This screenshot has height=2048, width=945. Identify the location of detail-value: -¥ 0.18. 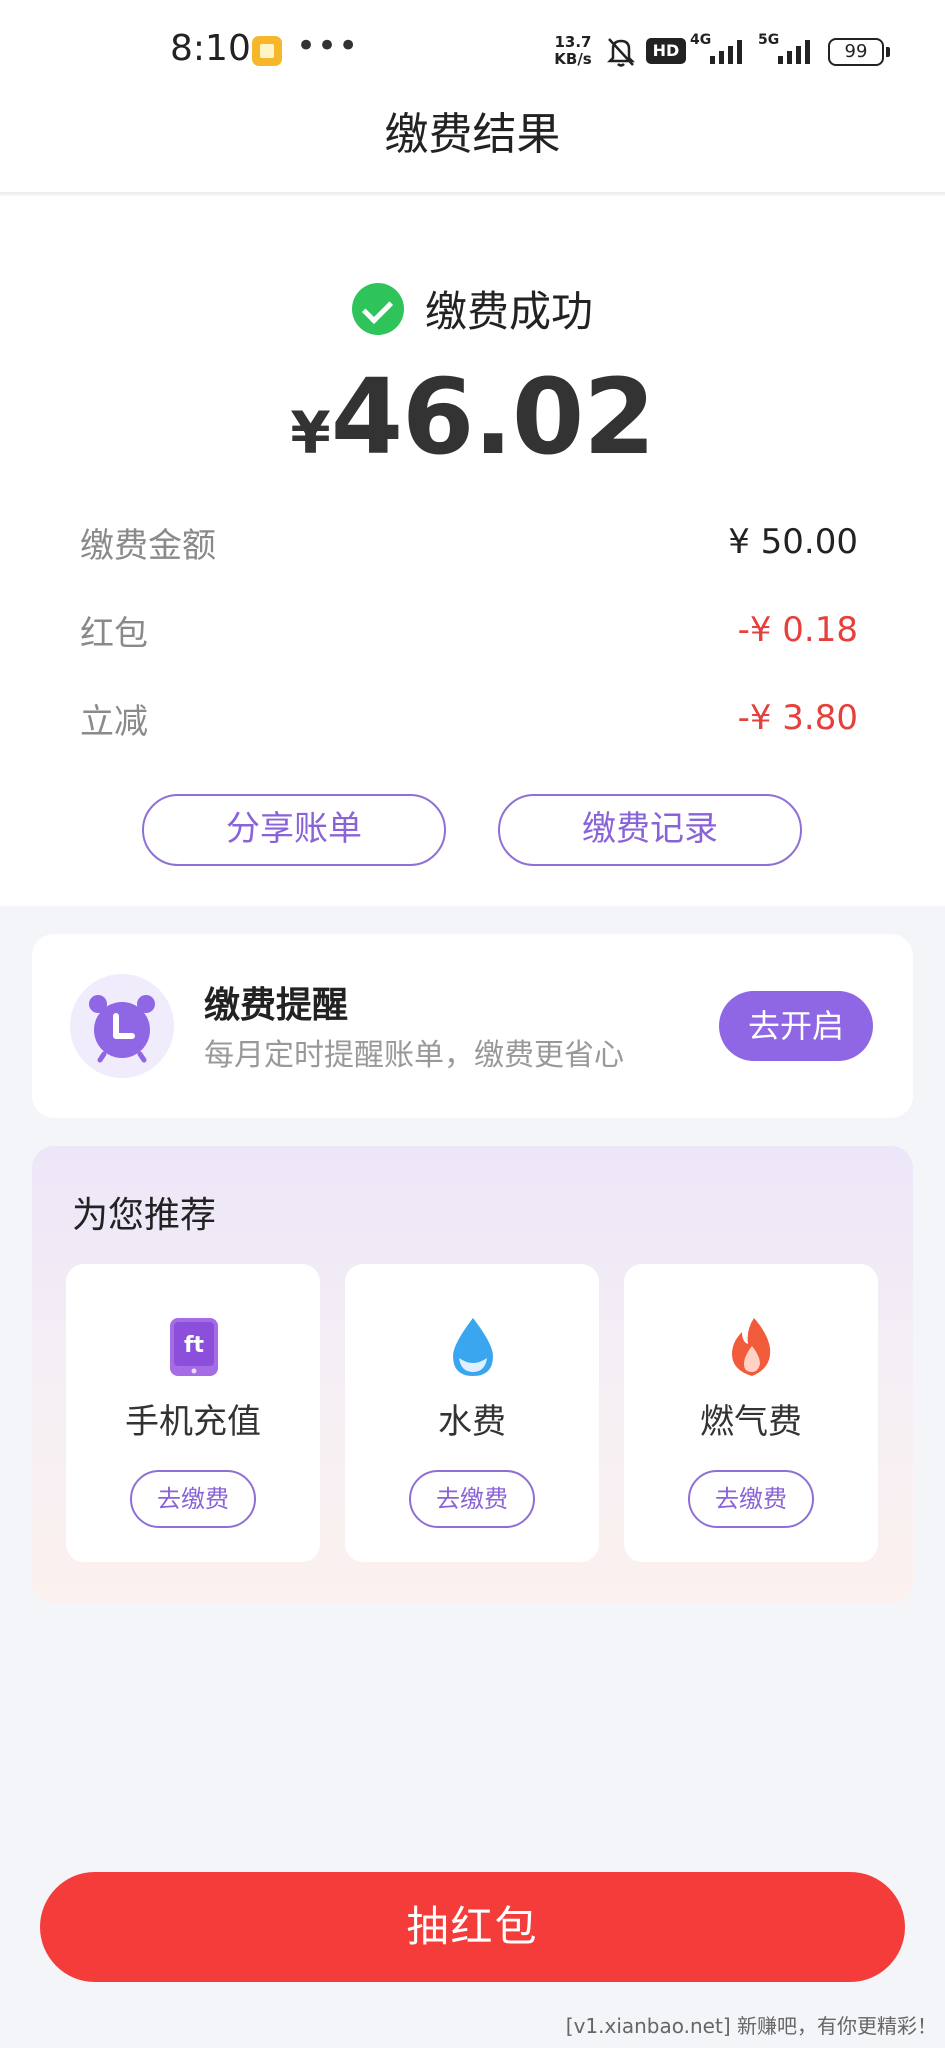
(797, 630).